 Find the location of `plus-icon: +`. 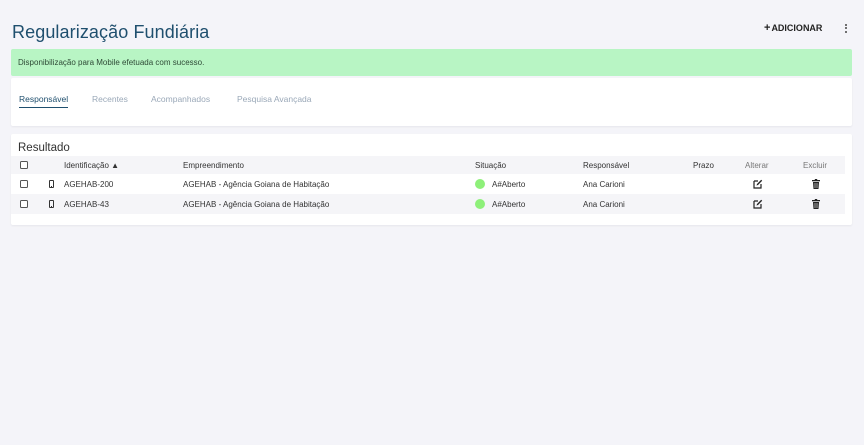

plus-icon: + is located at coordinates (767, 28).